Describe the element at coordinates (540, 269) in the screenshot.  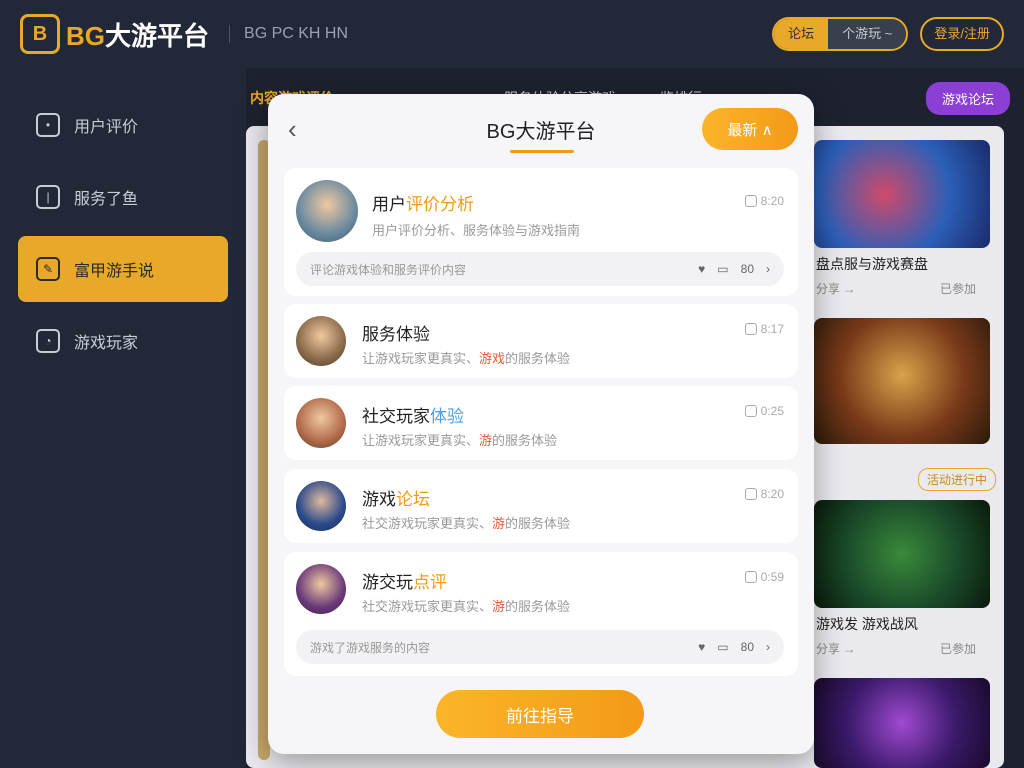
I see `comment-strip: 评论游戏体验和服务评价内容 ♥ ▭ 80 ›` at that location.